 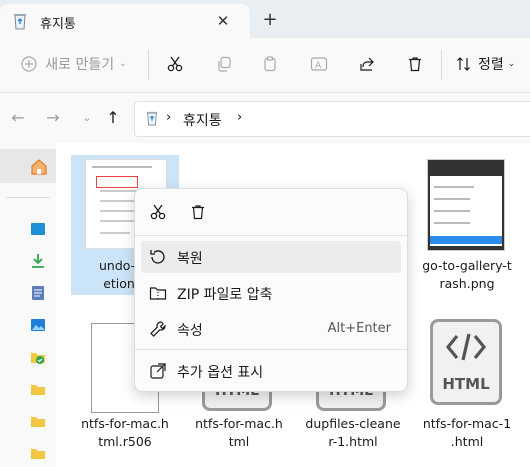 What do you see at coordinates (466, 347) in the screenshot?
I see `code-brackets-icon` at bounding box center [466, 347].